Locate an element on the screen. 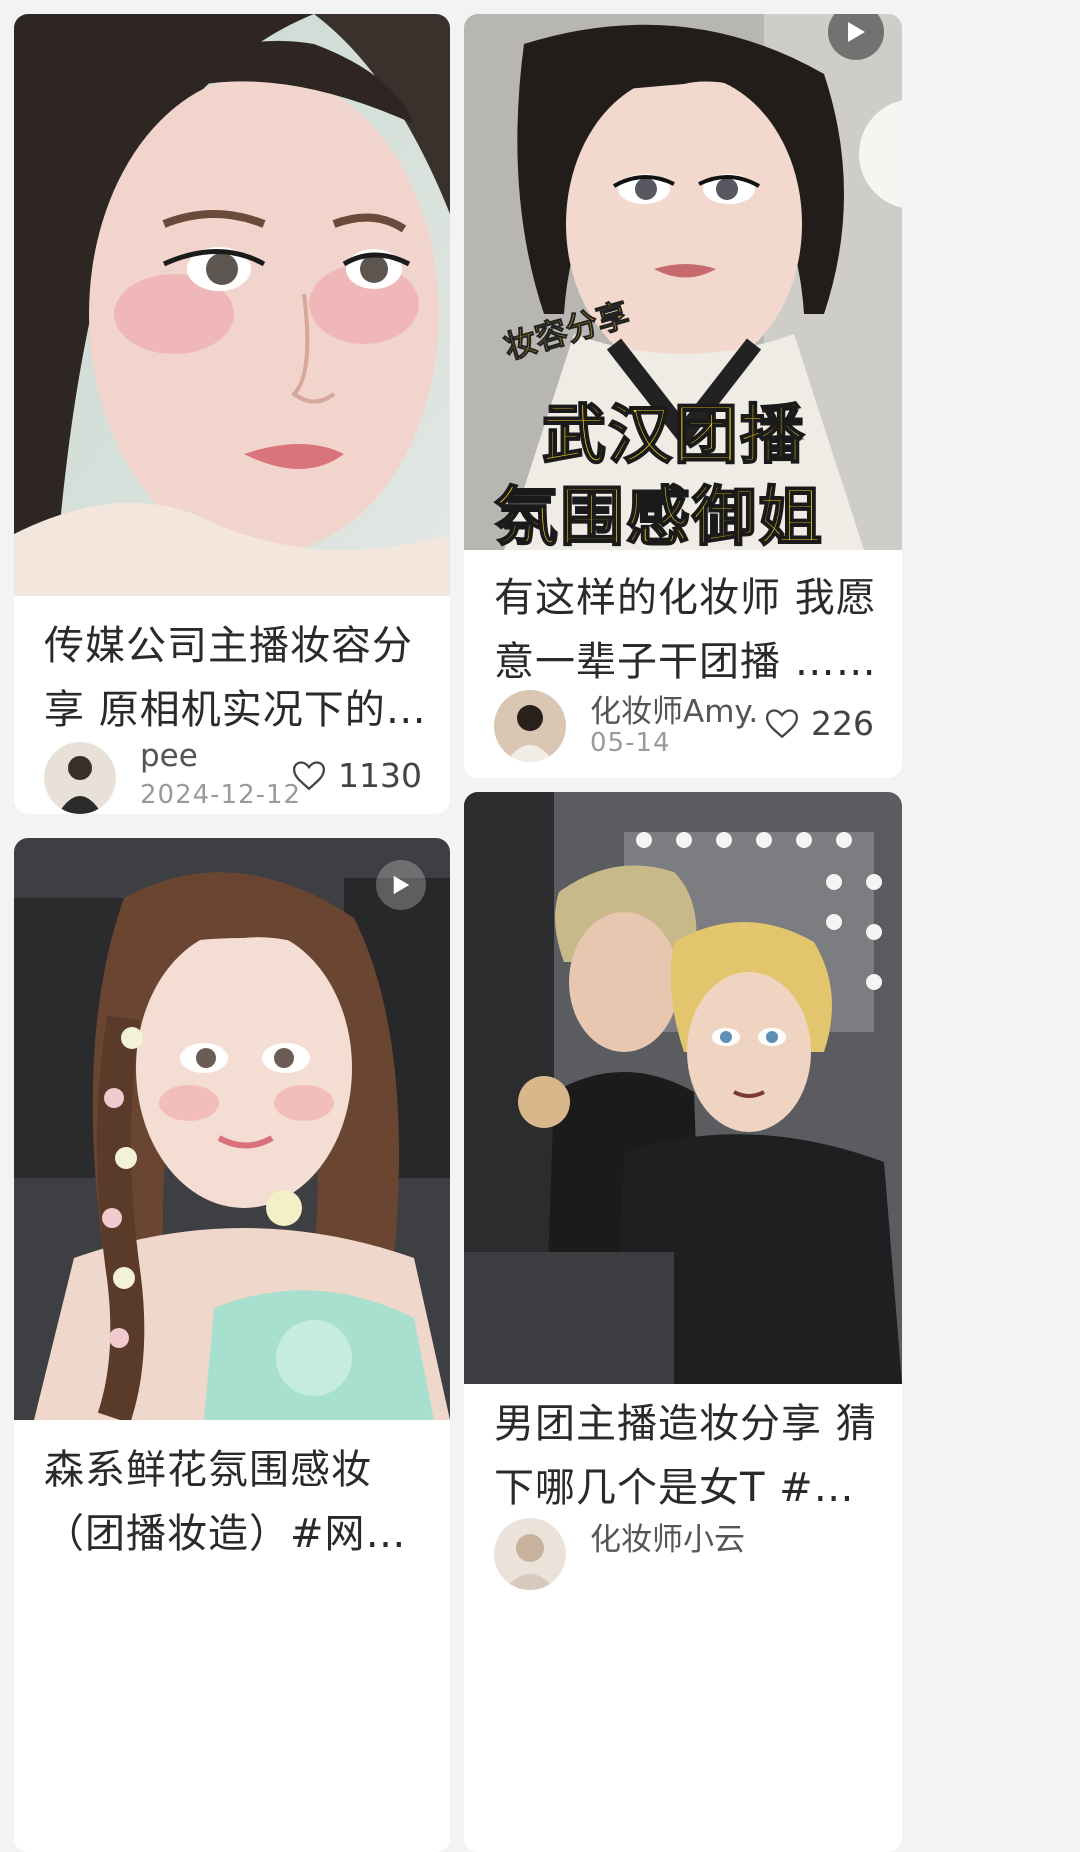 Image resolution: width=1080 pixels, height=1852 pixels. video-badge is located at coordinates (401, 885).